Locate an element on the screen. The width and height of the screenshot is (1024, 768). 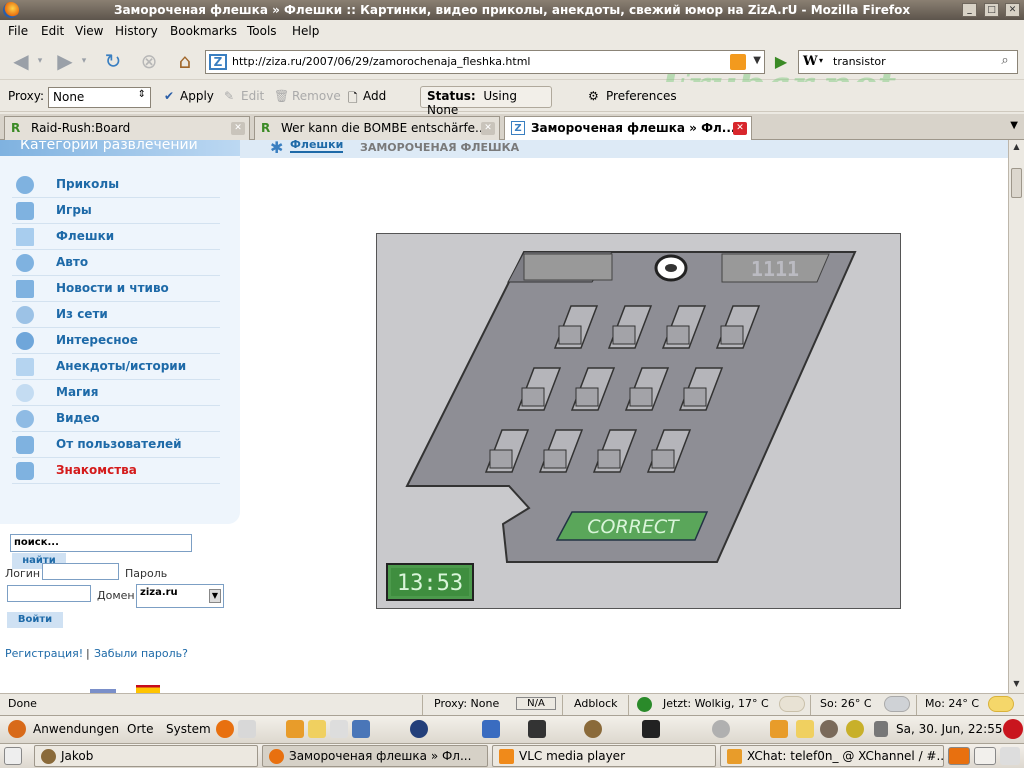
sidebar-item-ot-polzovatelej: От пользователей is located at coordinates (116, 445).